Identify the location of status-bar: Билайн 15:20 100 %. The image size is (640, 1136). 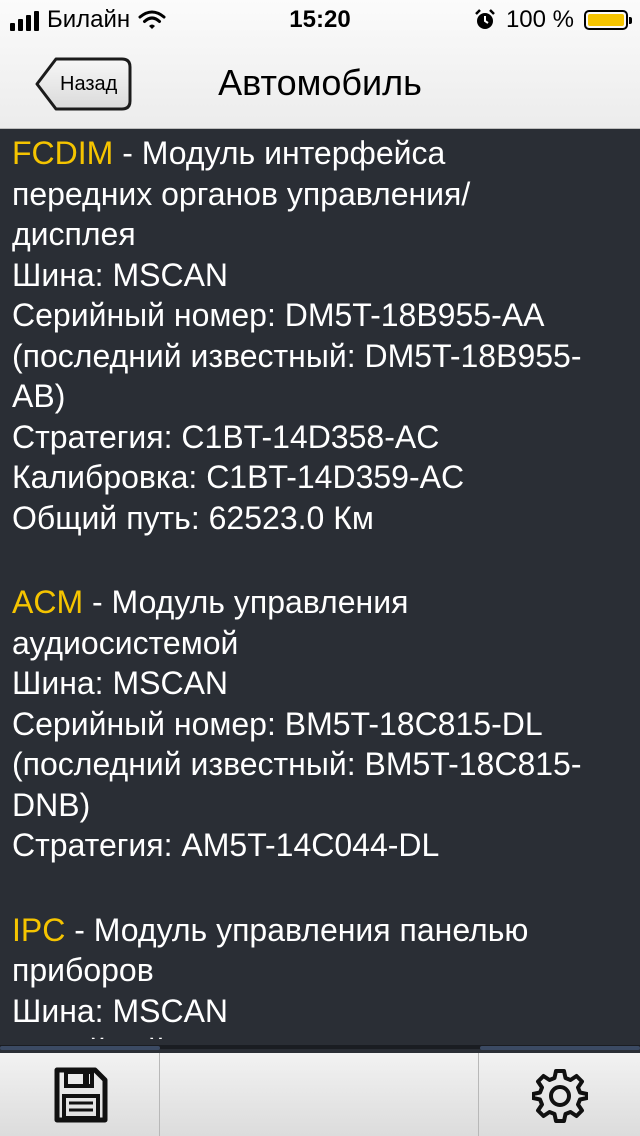
(320, 20).